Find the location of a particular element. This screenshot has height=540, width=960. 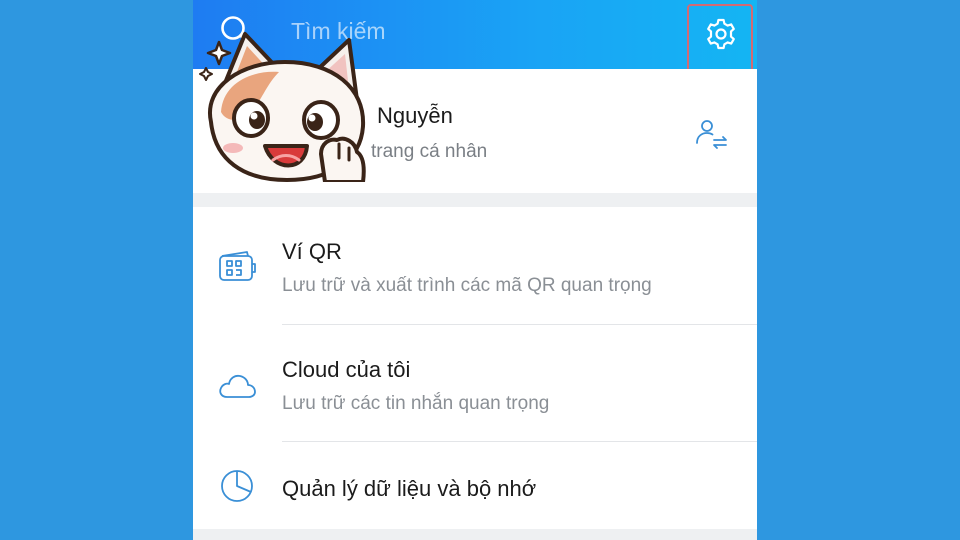

item-subtitle: Lưu trữ các tin nhắn quan trọng is located at coordinates (416, 403).